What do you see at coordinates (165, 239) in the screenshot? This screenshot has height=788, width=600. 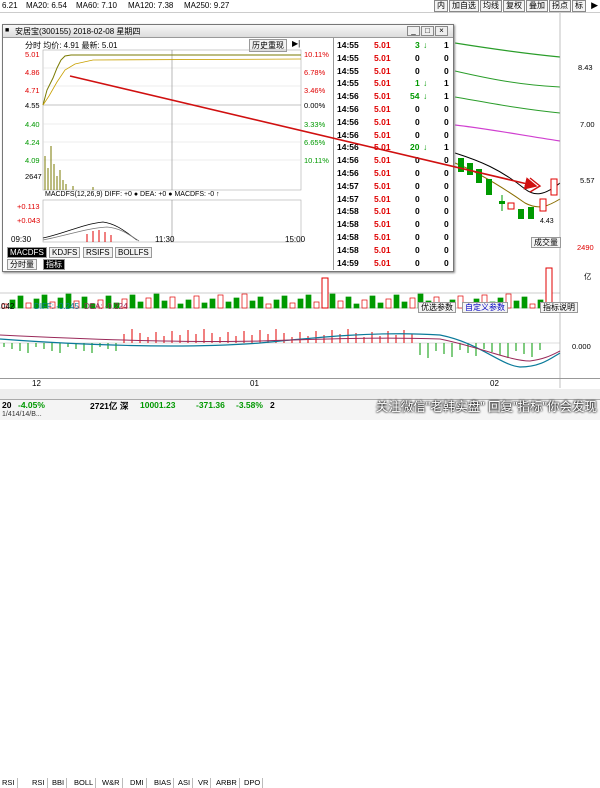 I see `time-label-noon: 11:30` at bounding box center [165, 239].